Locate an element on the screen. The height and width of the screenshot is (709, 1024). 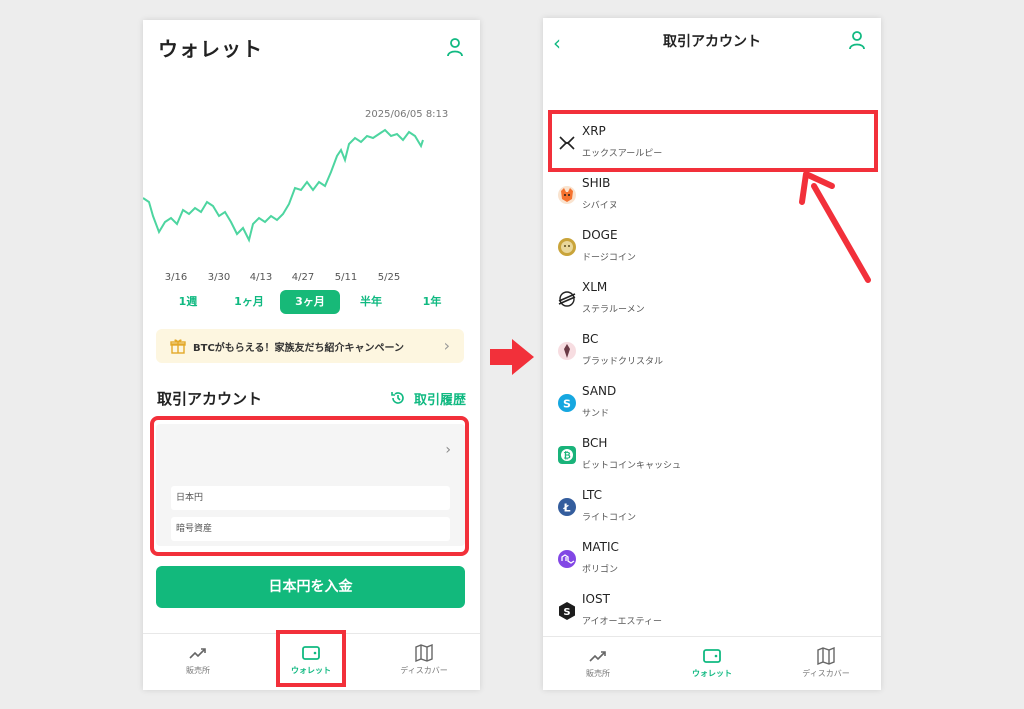
deposit-button: 日本円を入金 is located at coordinates (310, 587).